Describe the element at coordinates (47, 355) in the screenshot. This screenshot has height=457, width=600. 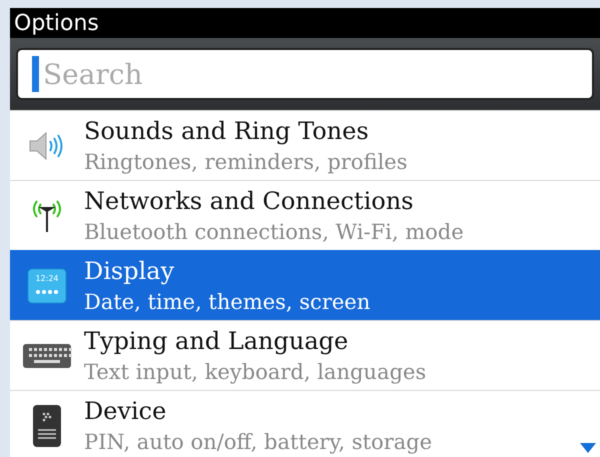
I see `keyboard-icon` at that location.